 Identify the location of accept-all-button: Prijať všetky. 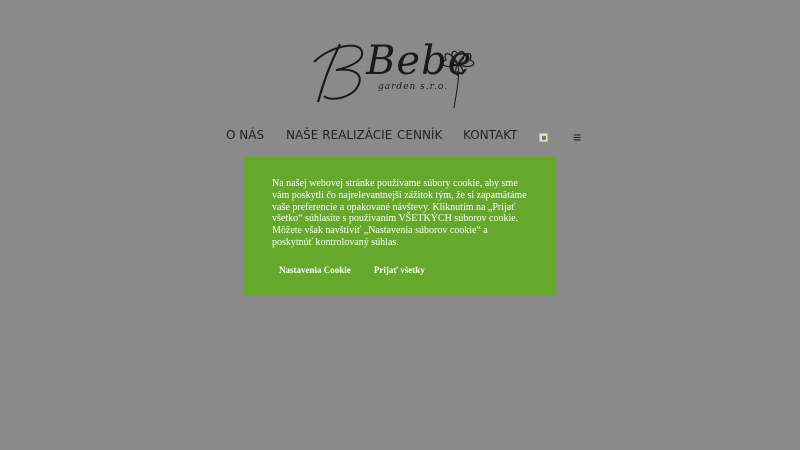
(399, 270).